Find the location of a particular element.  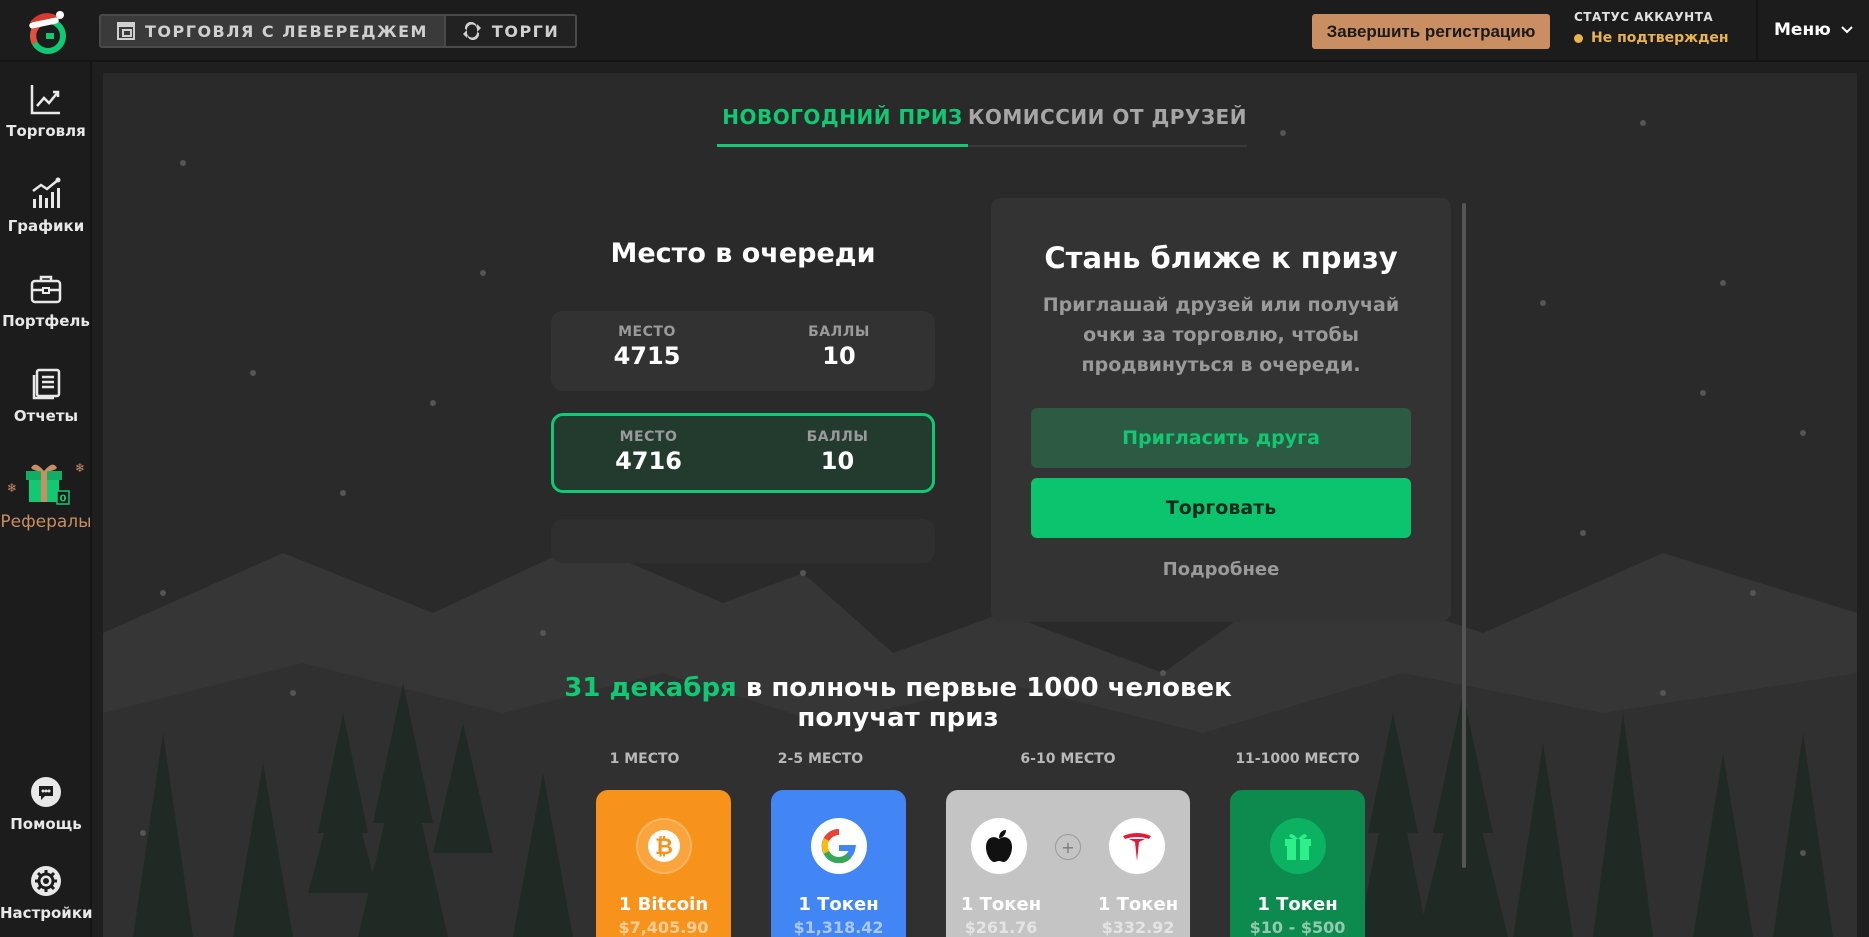

prize-usd: $7,405.90 is located at coordinates (663, 927).